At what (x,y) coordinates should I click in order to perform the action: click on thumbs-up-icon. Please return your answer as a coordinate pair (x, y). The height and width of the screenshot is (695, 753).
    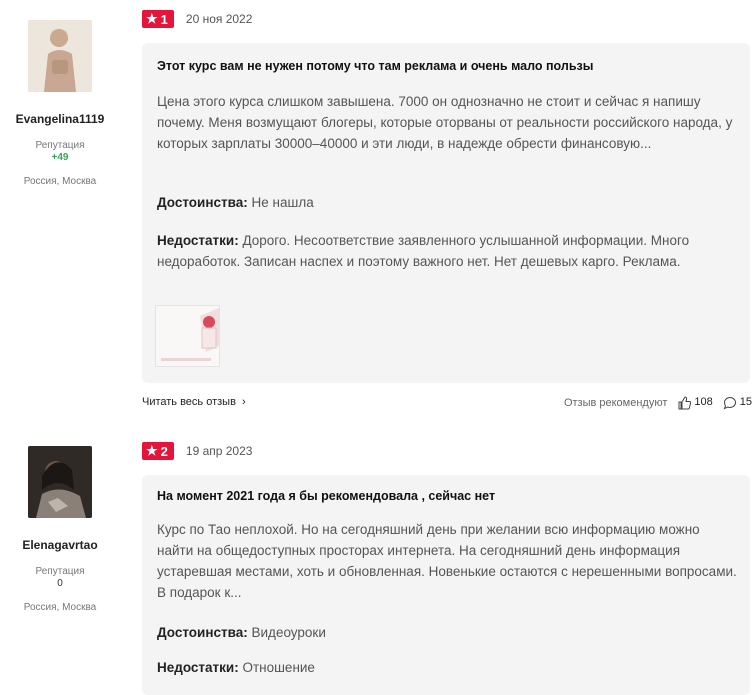
    Looking at the image, I should click on (685, 403).